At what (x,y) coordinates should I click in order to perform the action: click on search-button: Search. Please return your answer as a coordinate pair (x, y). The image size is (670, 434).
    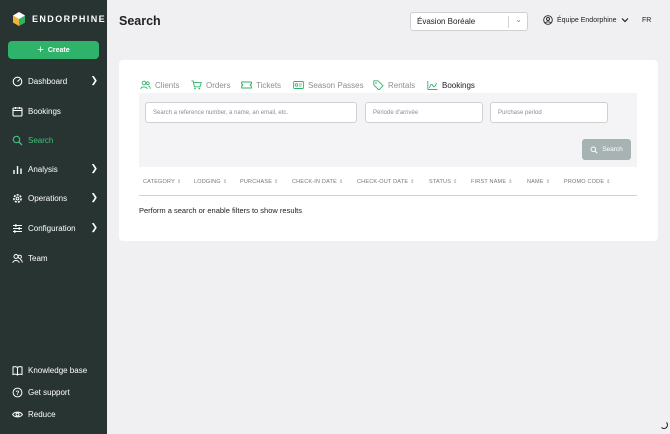
    Looking at the image, I should click on (606, 149).